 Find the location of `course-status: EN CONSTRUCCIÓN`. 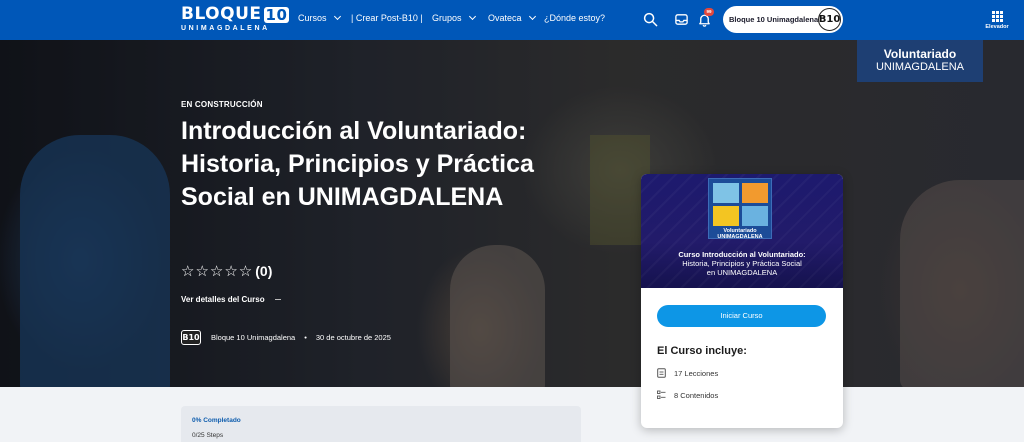

course-status: EN CONSTRUCCIÓN is located at coordinates (222, 104).